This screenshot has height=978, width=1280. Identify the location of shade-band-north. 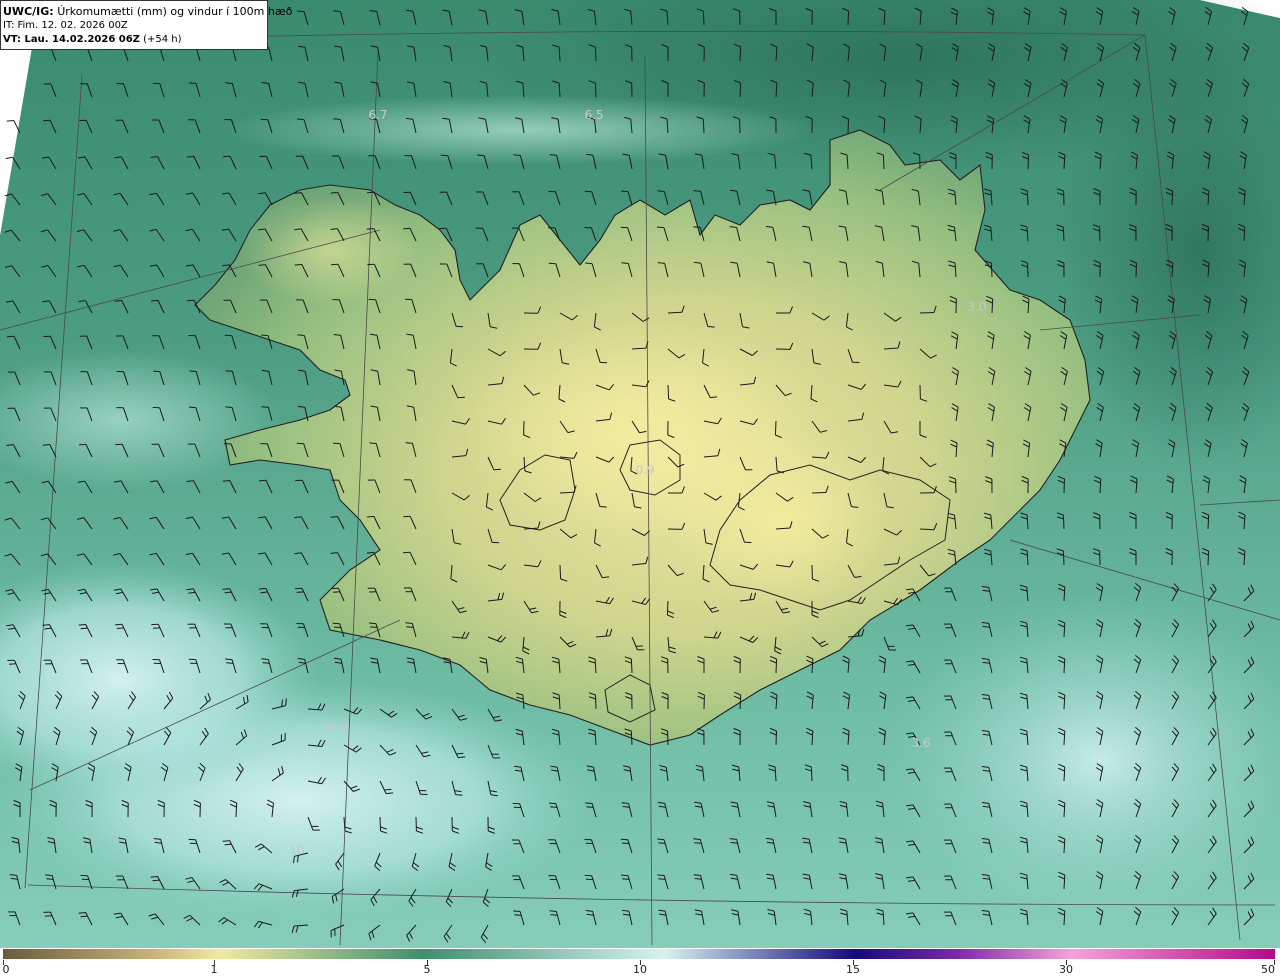
(520, 130).